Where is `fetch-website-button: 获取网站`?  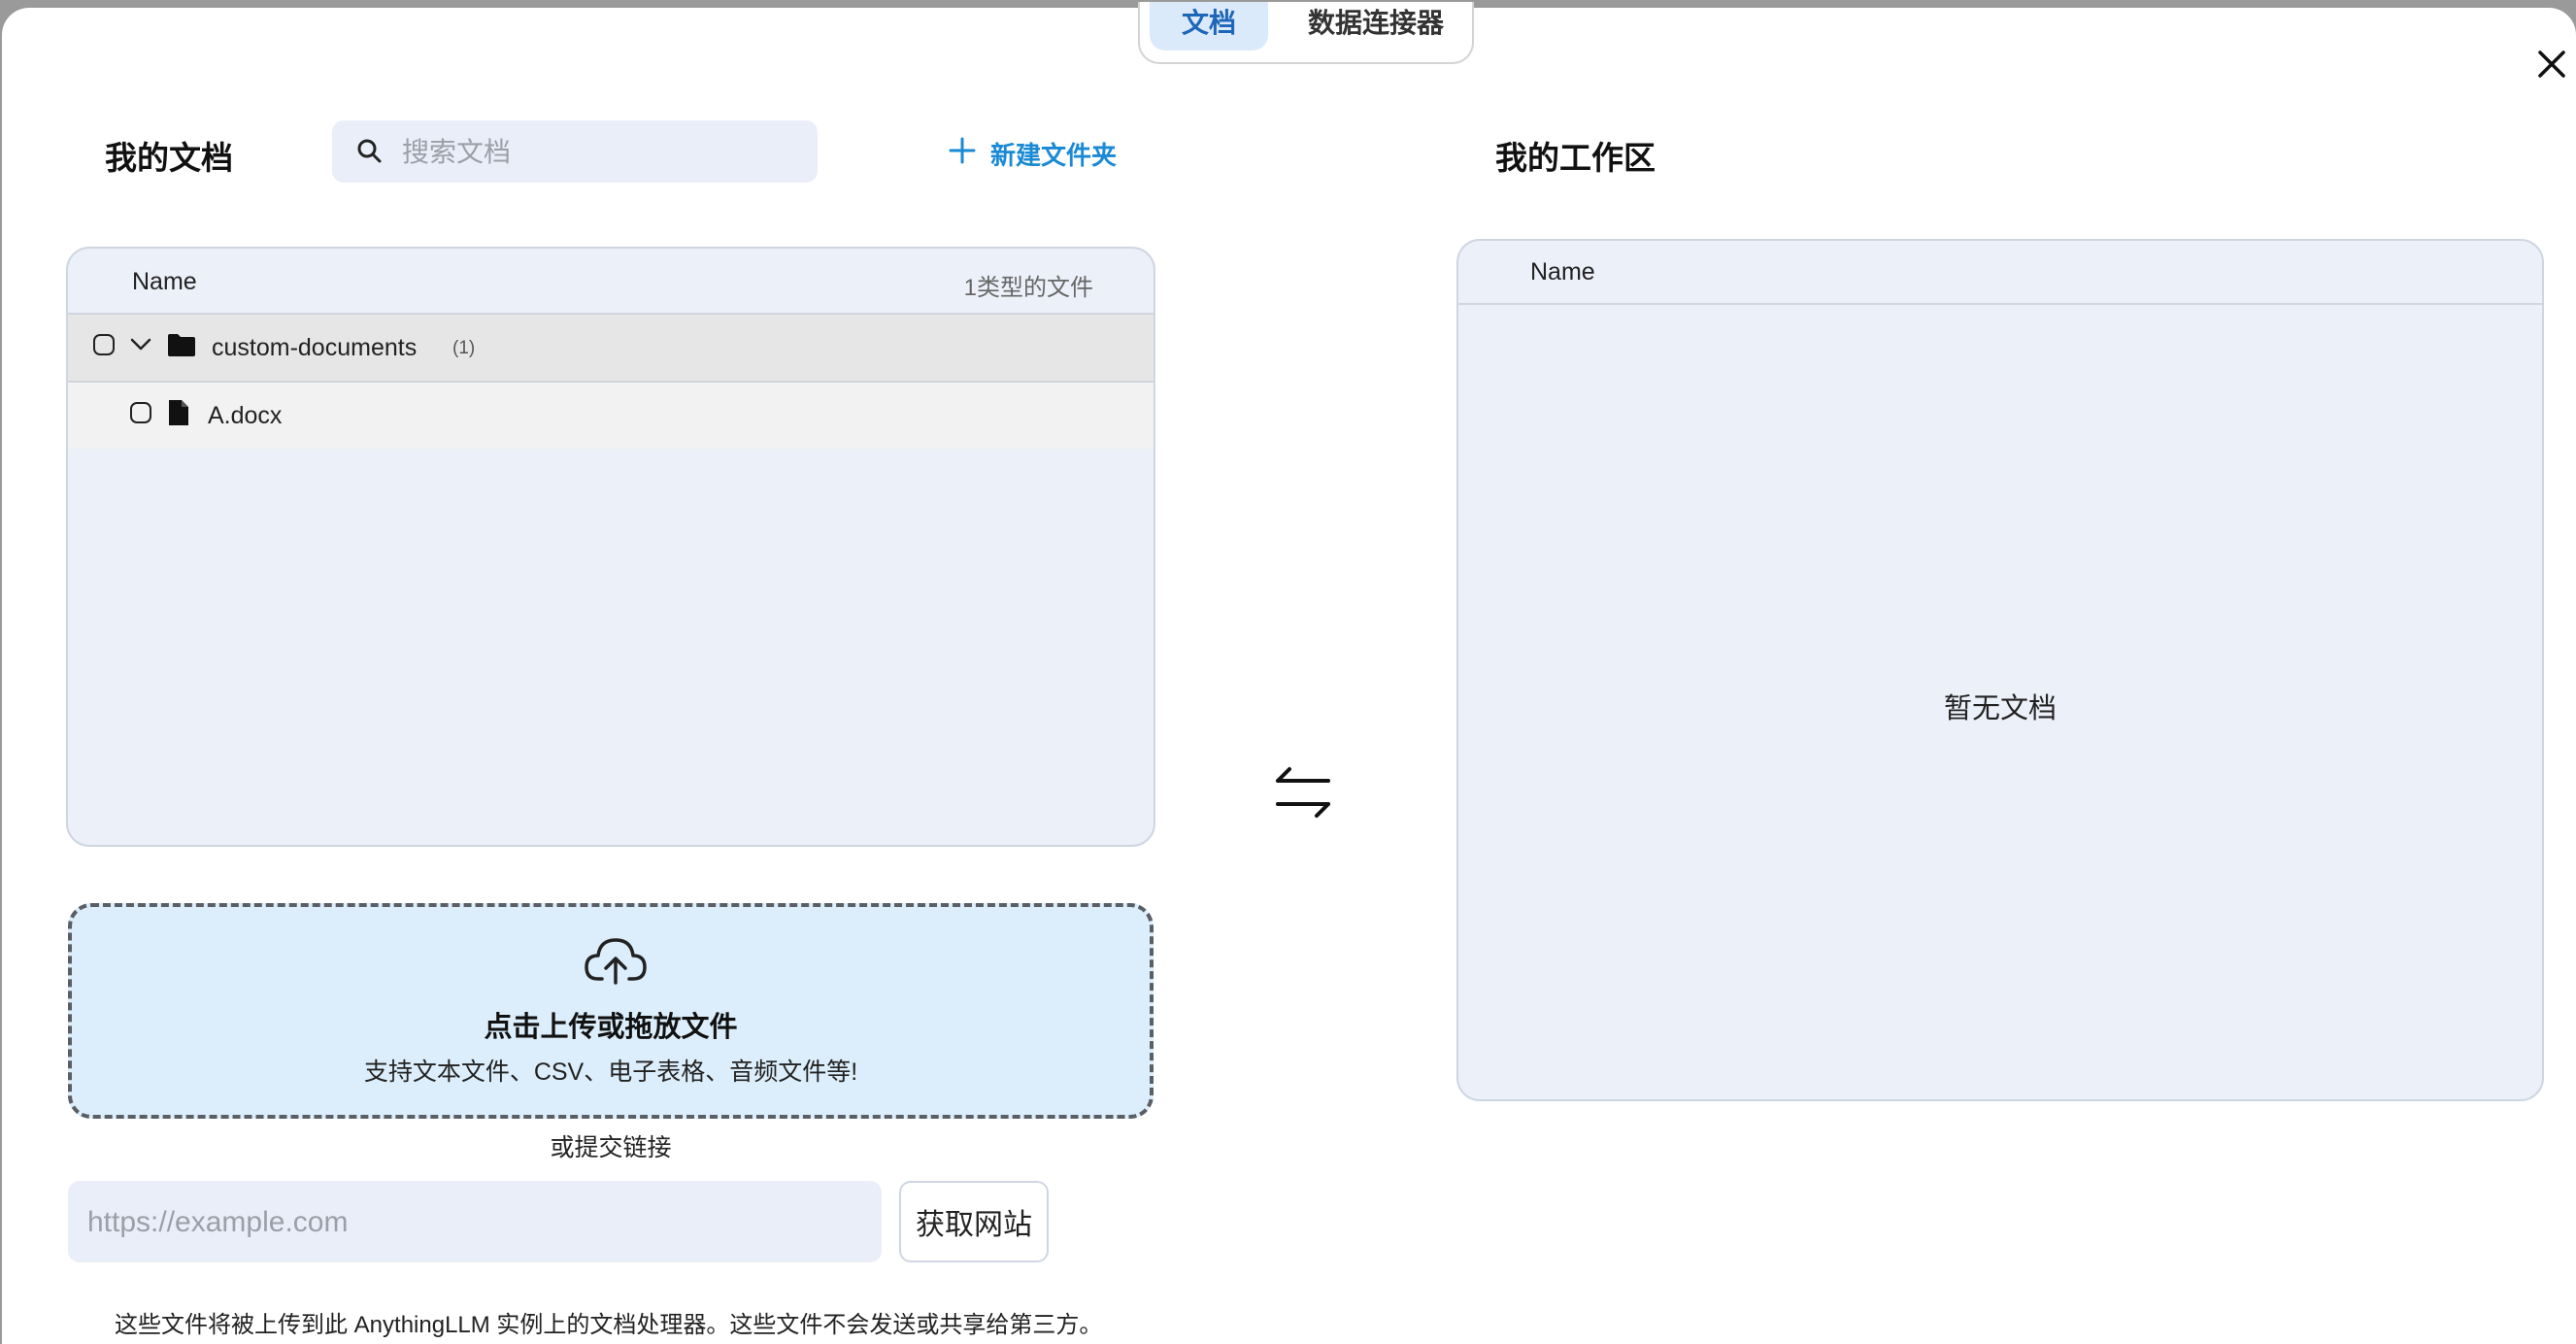
fetch-website-button: 获取网站 is located at coordinates (974, 1221).